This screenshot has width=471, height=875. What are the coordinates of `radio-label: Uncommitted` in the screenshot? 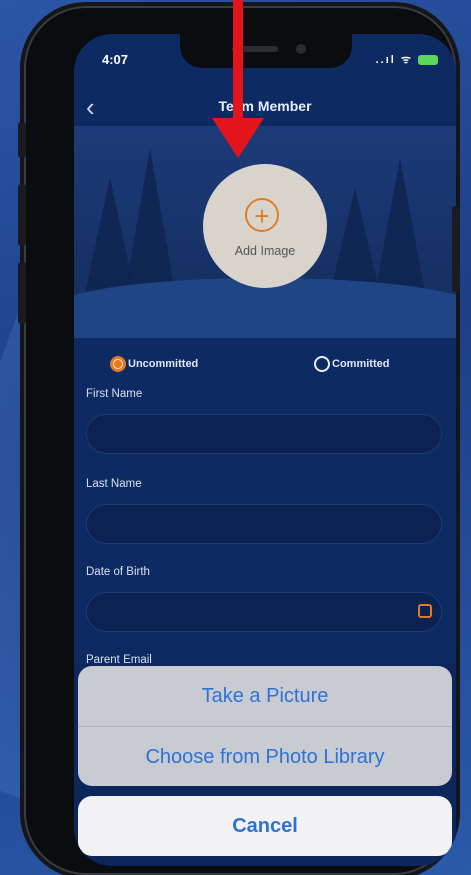 It's located at (163, 364).